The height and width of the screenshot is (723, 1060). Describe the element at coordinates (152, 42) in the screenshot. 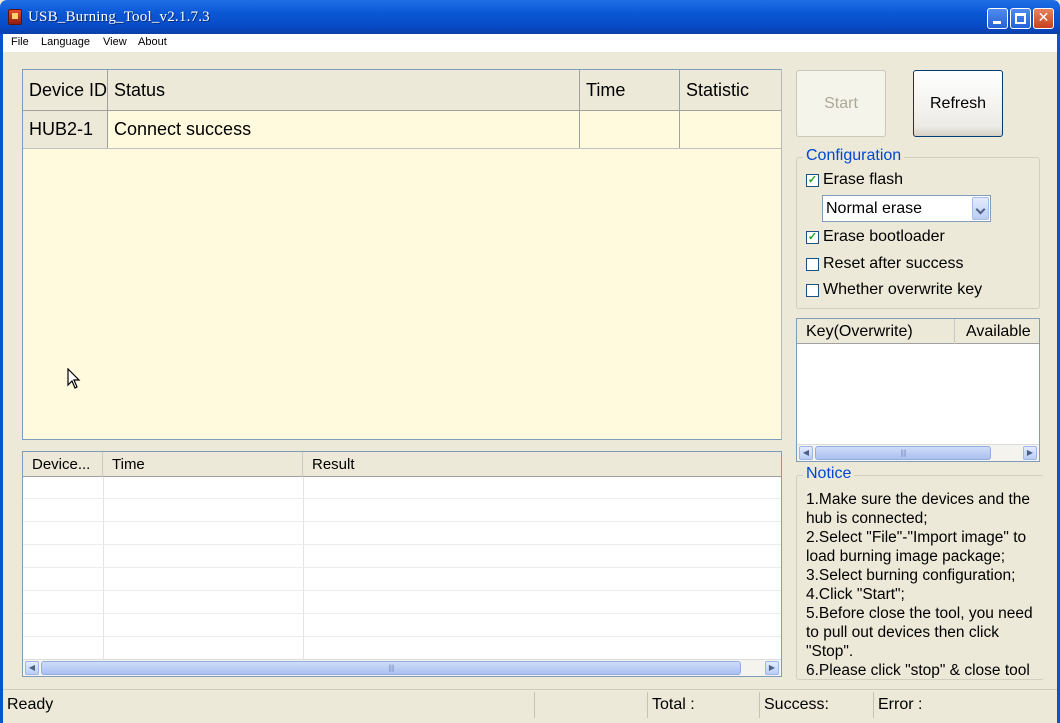

I see `menu-about: About` at that location.